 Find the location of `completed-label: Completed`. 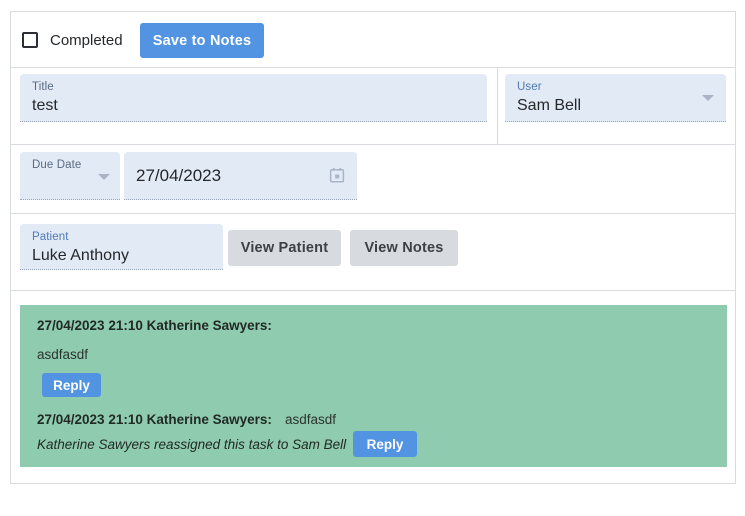

completed-label: Completed is located at coordinates (86, 40).